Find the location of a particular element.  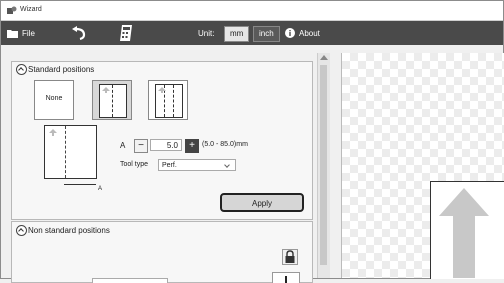

calculator-button is located at coordinates (126, 33).